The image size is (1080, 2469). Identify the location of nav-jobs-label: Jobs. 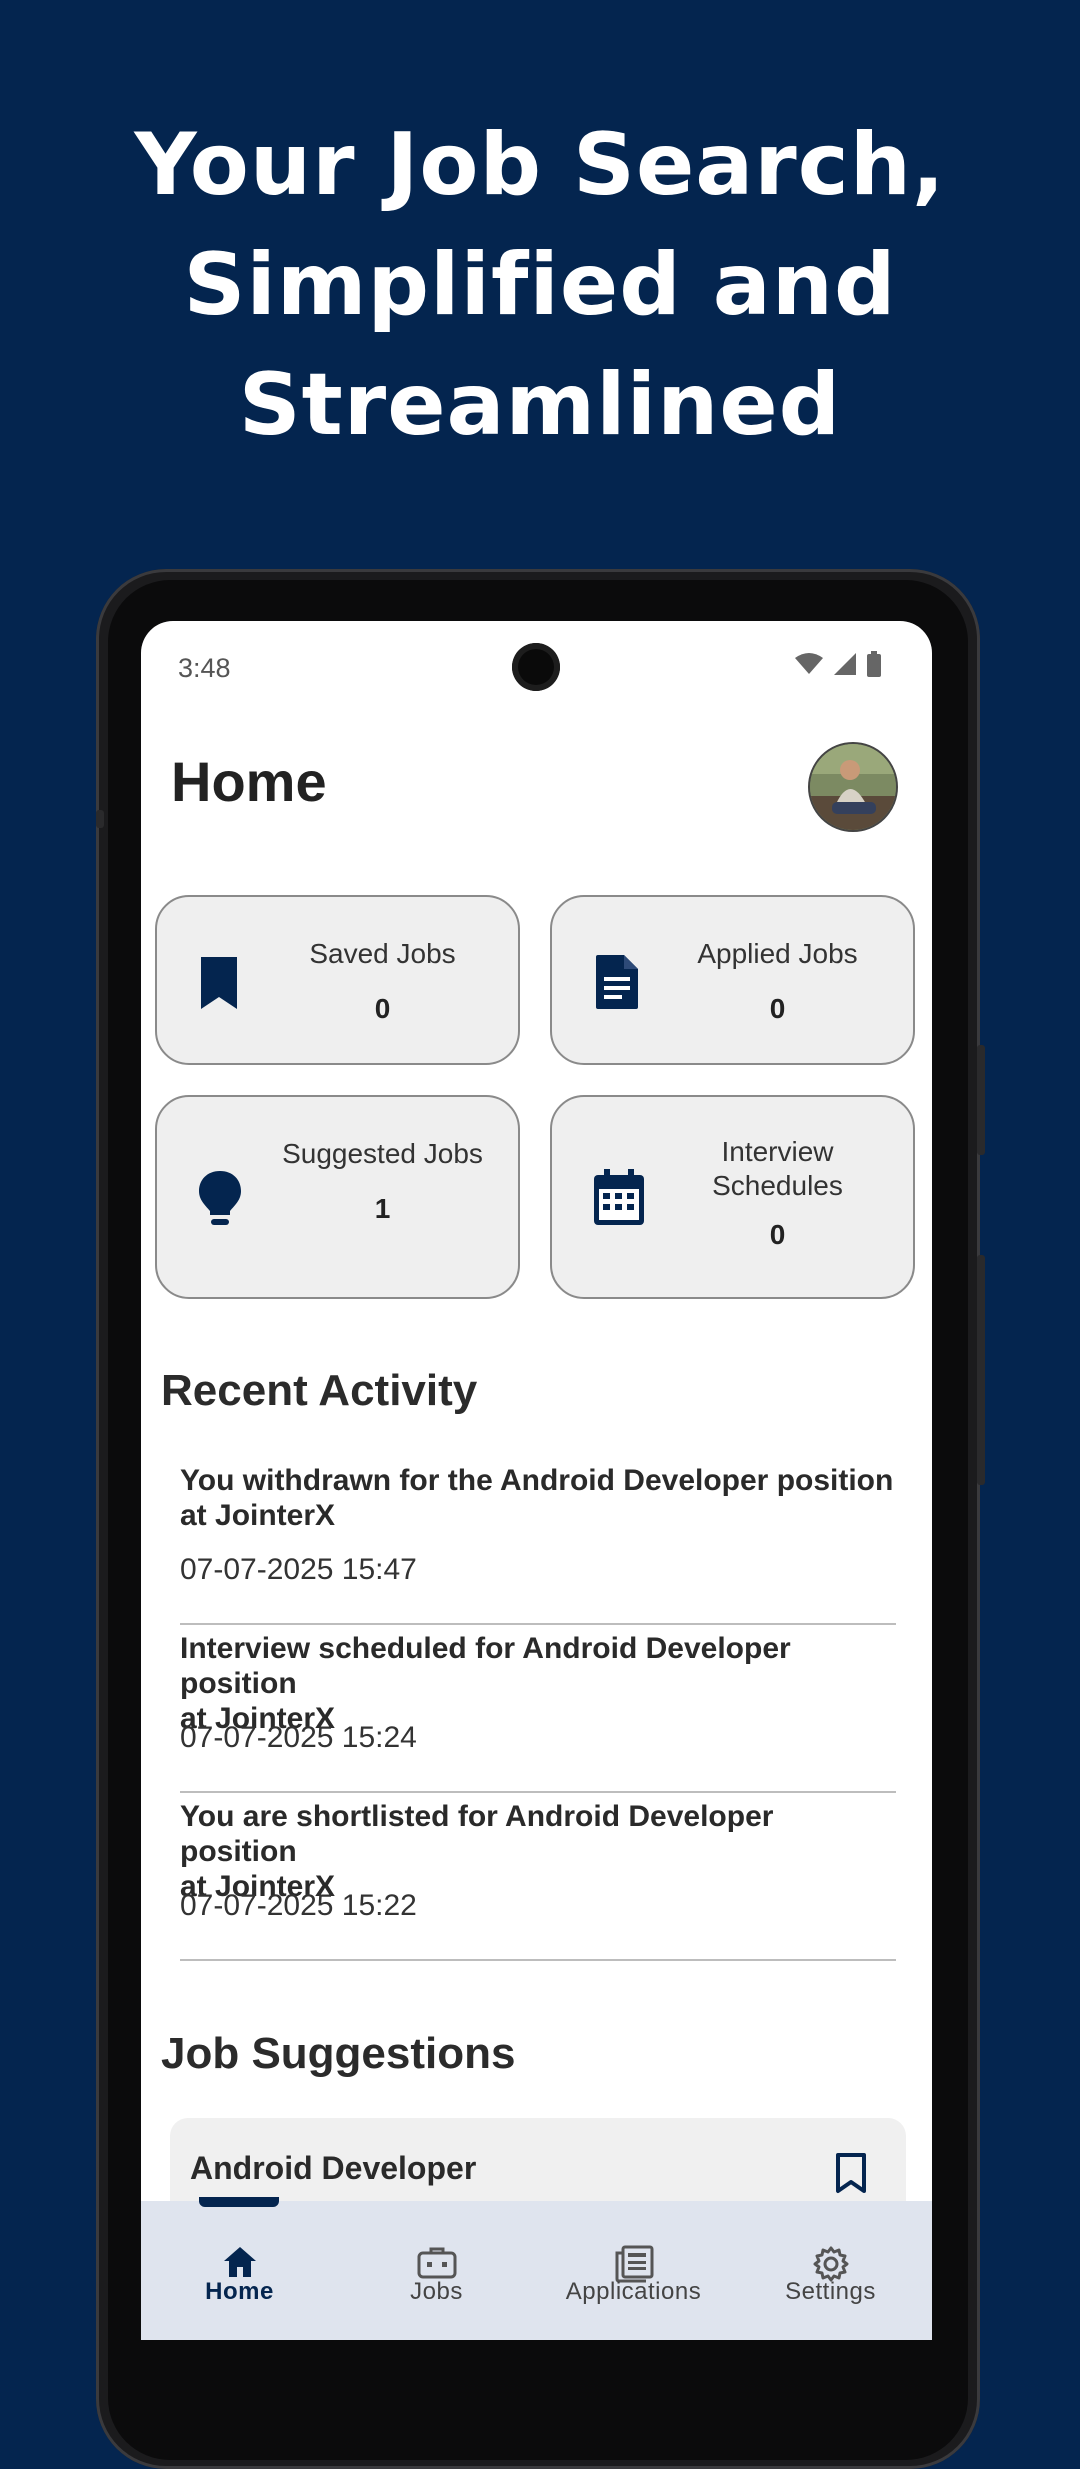
(436, 2291).